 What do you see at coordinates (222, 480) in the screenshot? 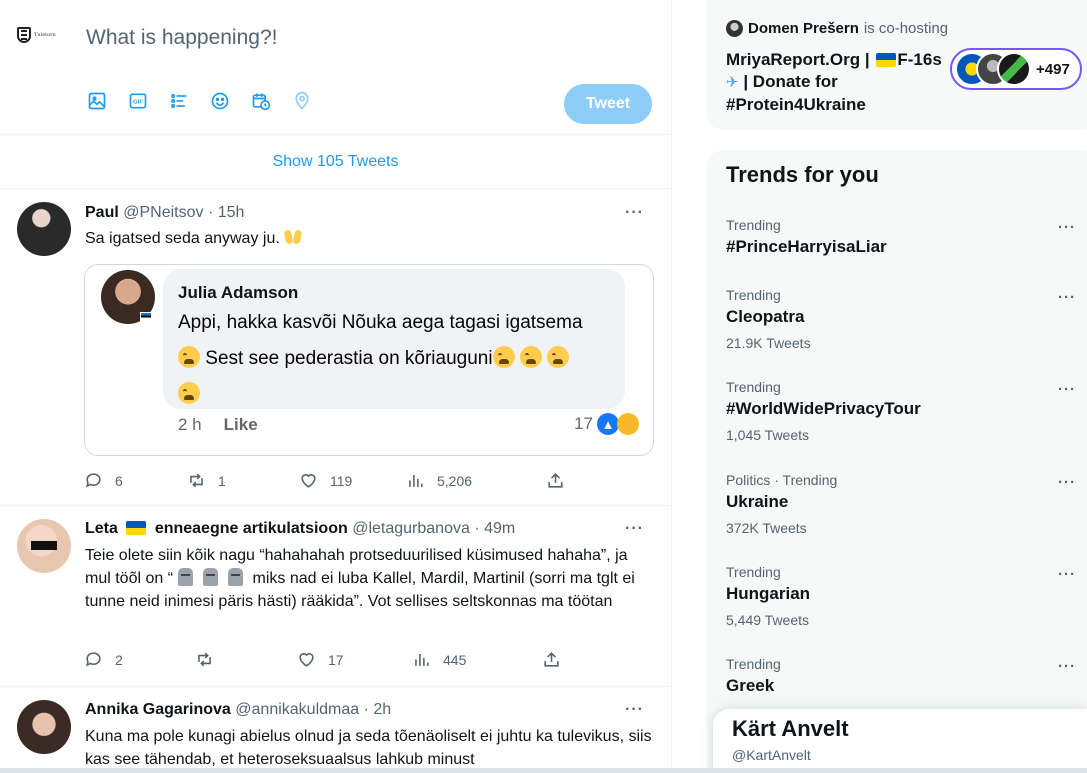
I see `retweet-count: 1` at bounding box center [222, 480].